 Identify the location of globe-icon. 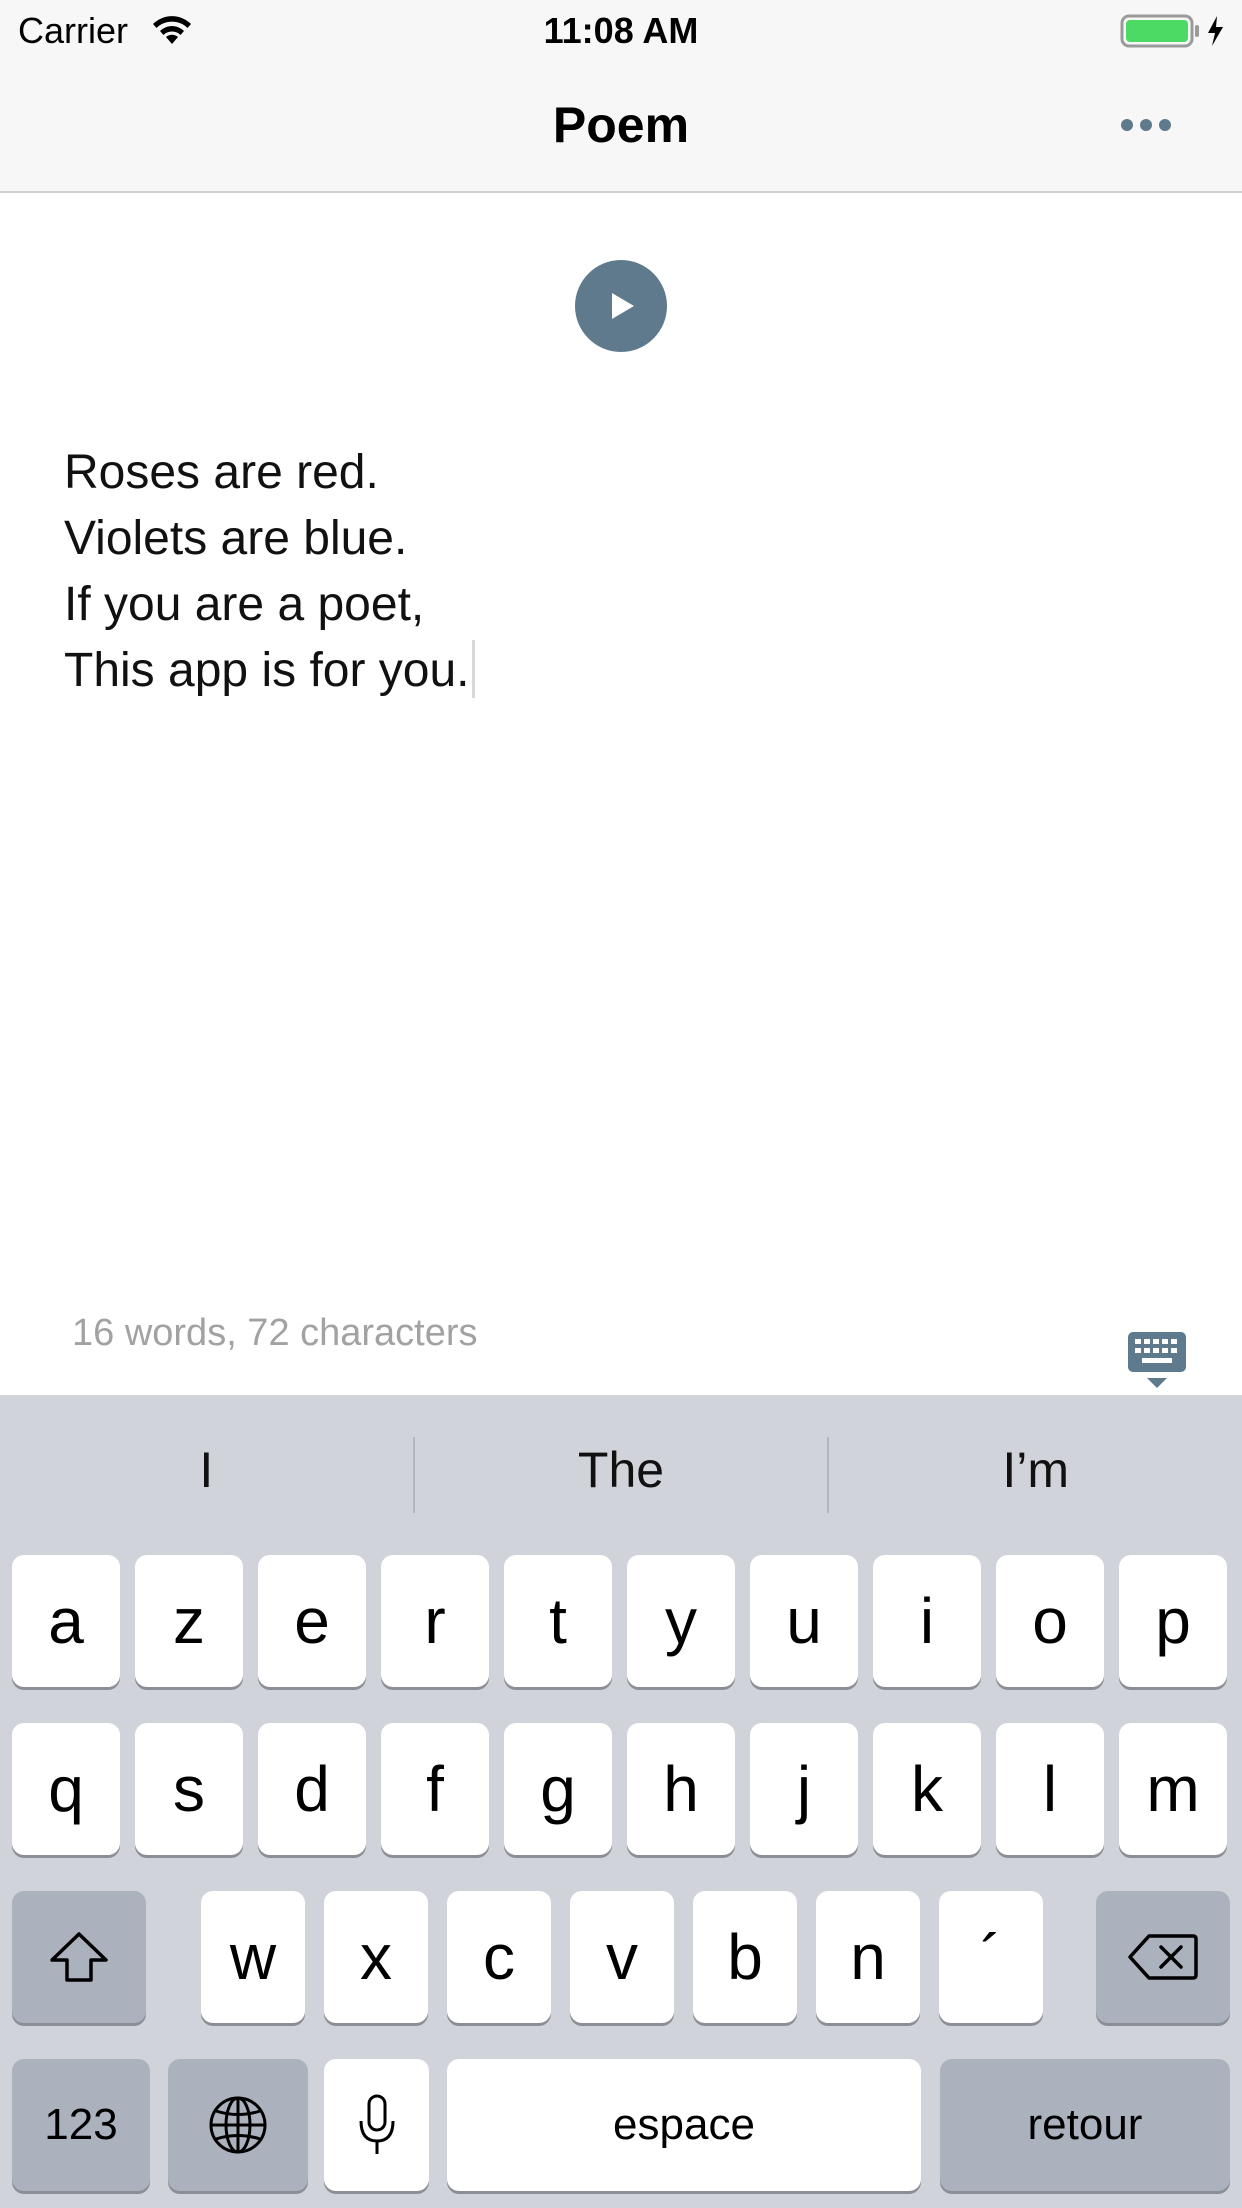
(238, 2125).